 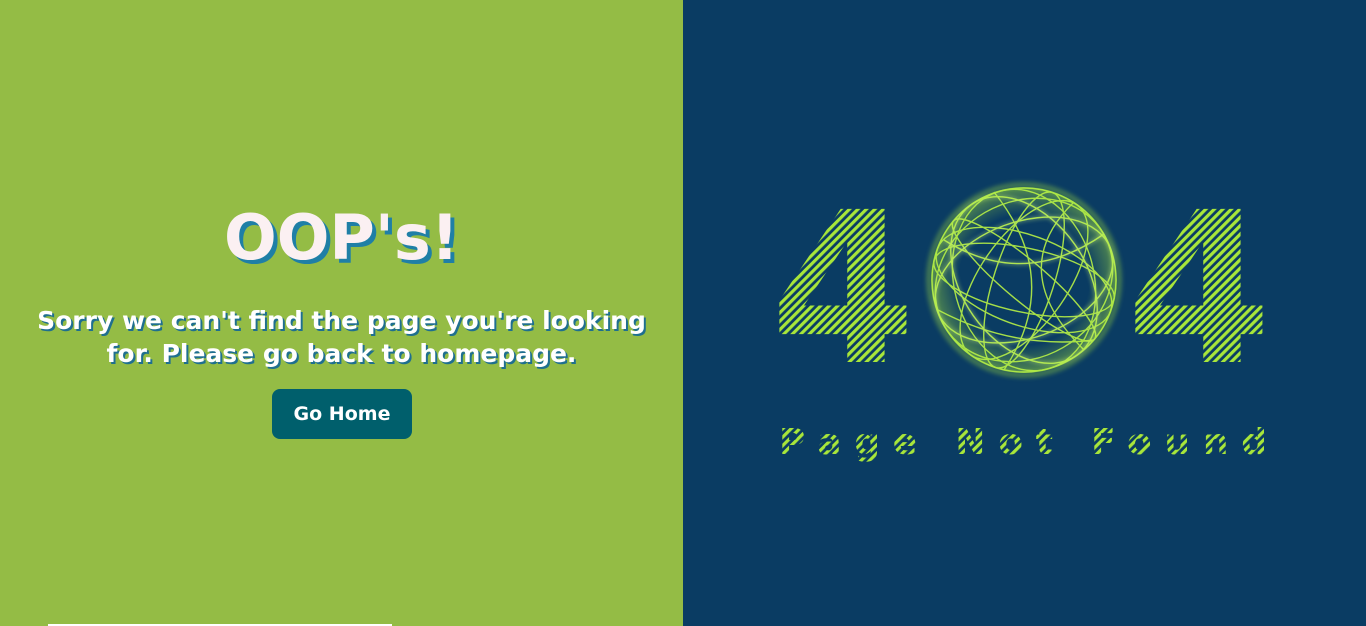 I want to click on digit-four-right: 4, so click(x=1199, y=289).